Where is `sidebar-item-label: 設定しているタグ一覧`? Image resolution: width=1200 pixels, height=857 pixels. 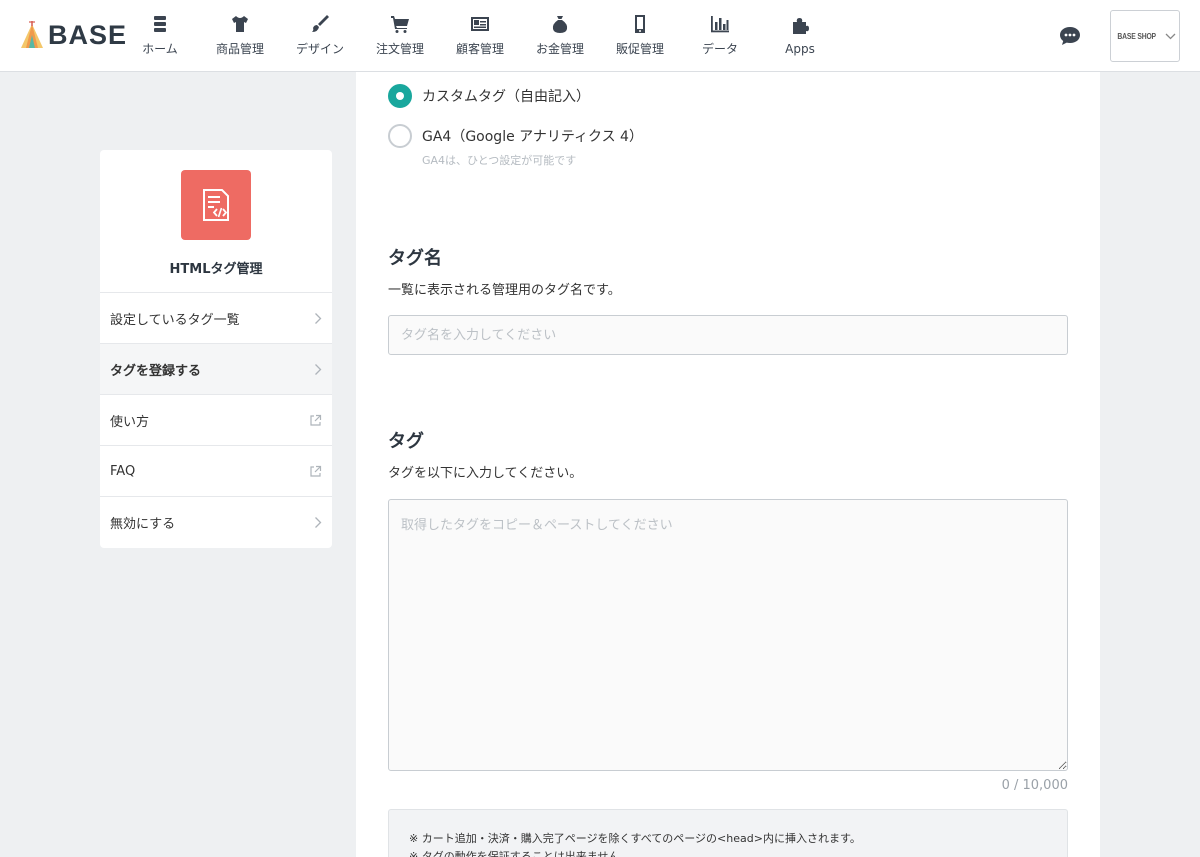
sidebar-item-label: 設定しているタグ一覧 is located at coordinates (175, 320).